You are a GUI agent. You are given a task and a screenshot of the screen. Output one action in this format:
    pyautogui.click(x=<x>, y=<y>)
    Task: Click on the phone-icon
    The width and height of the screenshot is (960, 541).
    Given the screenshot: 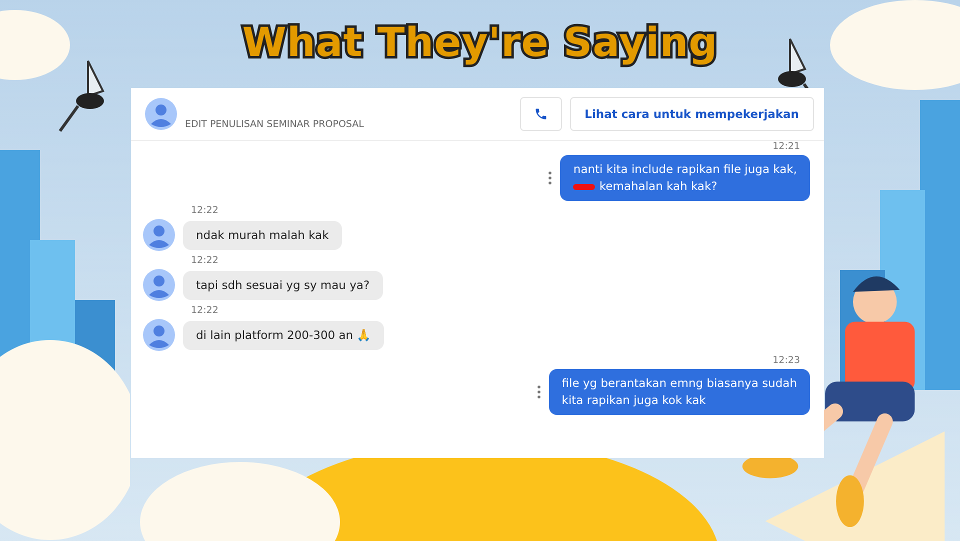 What is the action you would take?
    pyautogui.click(x=541, y=114)
    